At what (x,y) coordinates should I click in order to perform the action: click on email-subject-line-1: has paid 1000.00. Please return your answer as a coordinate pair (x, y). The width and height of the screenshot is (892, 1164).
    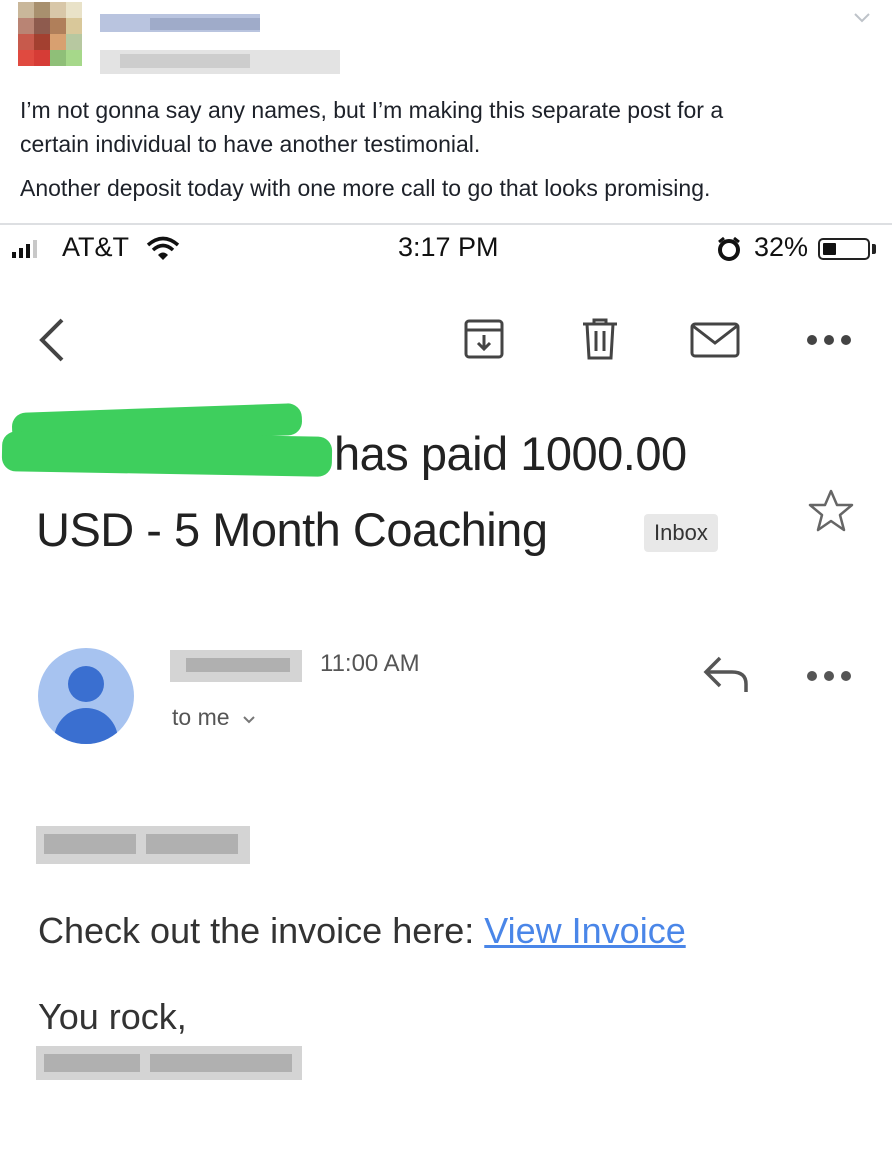
    Looking at the image, I should click on (510, 453).